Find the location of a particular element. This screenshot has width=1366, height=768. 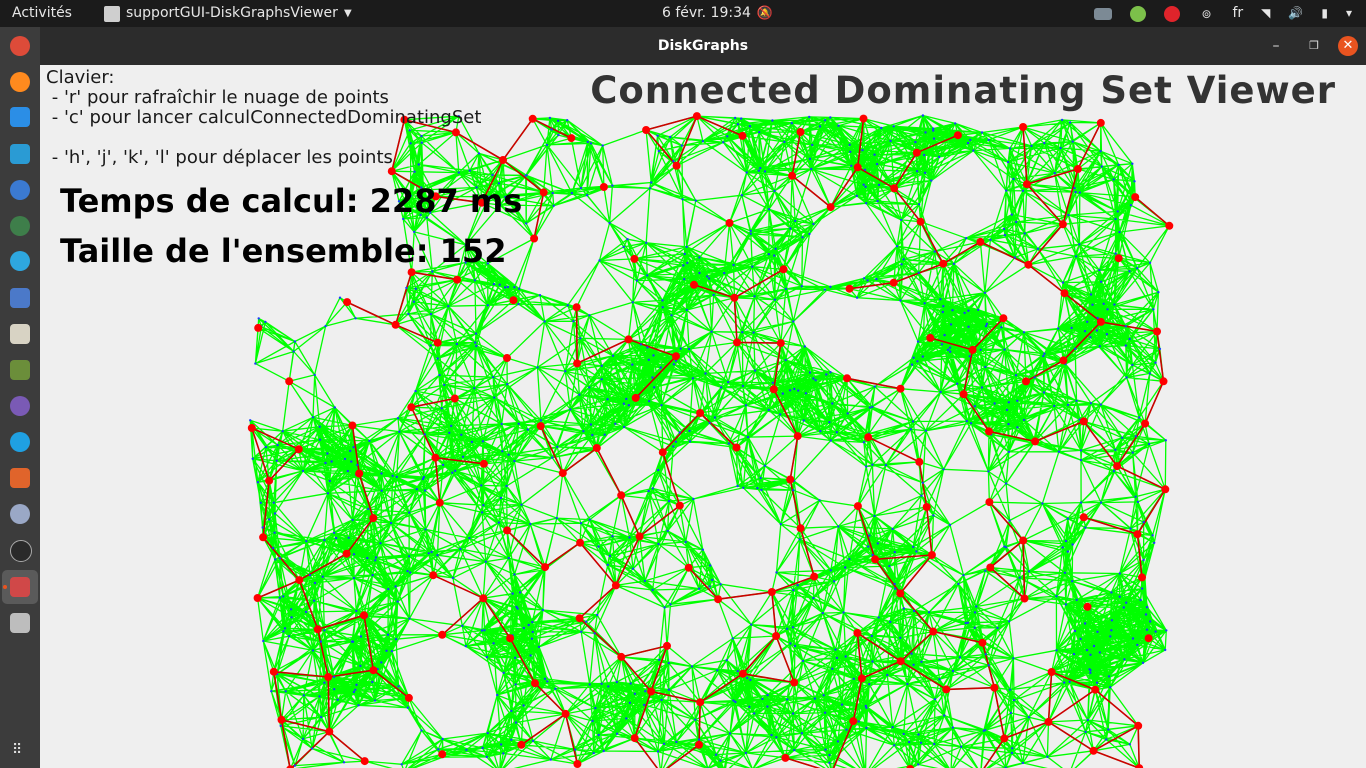

keyboard-layout: fr is located at coordinates (1237, 13).